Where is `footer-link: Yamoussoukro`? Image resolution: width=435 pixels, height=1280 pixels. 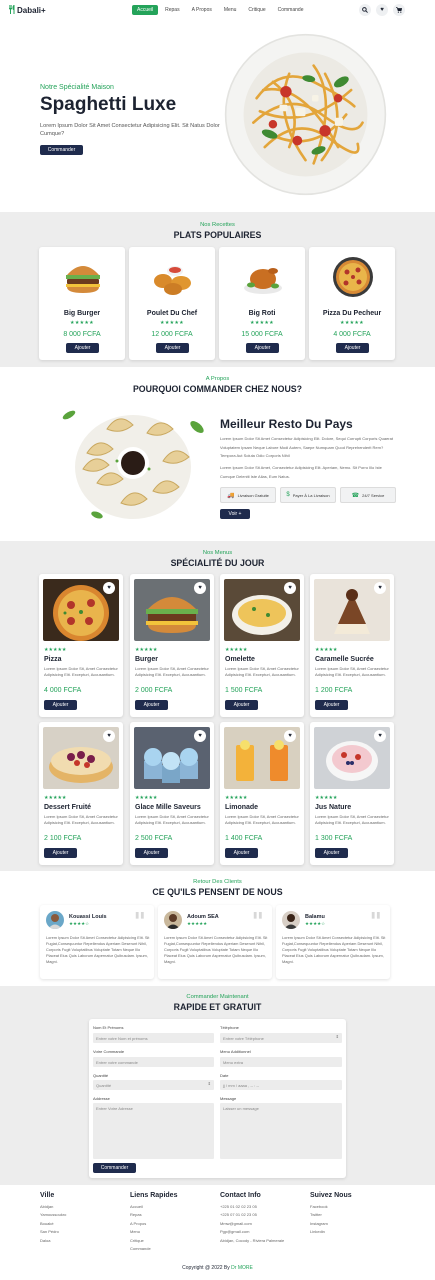 footer-link: Yamoussoukro is located at coordinates (53, 1215).